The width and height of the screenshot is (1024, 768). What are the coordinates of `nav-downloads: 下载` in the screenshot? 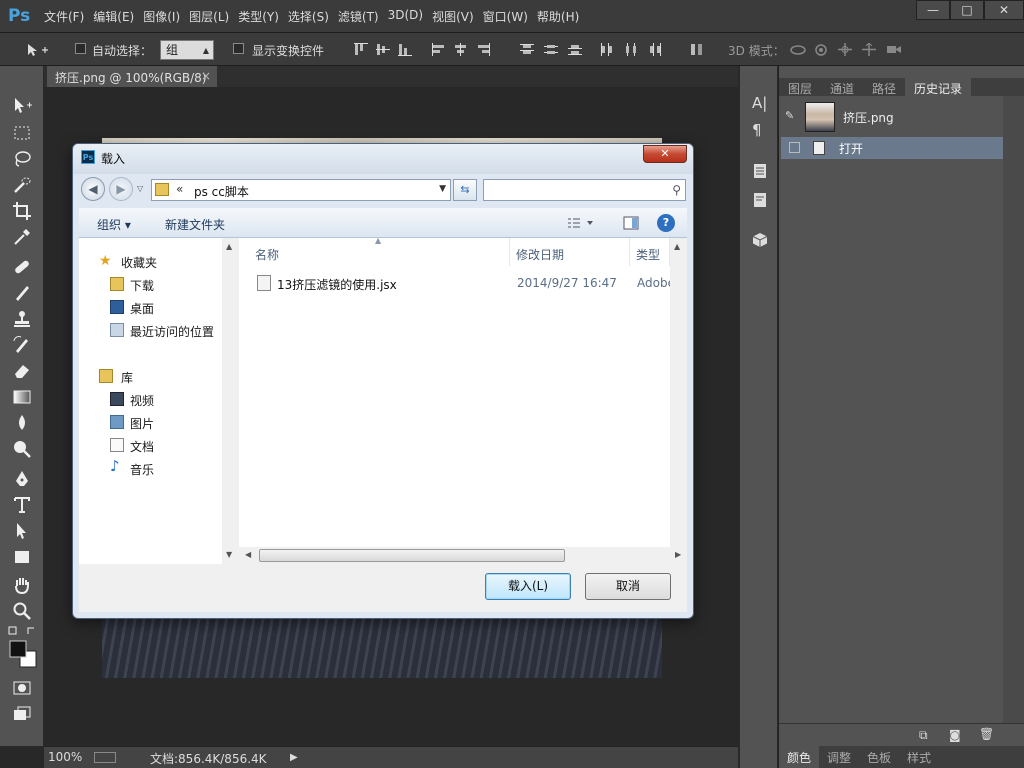 It's located at (142, 285).